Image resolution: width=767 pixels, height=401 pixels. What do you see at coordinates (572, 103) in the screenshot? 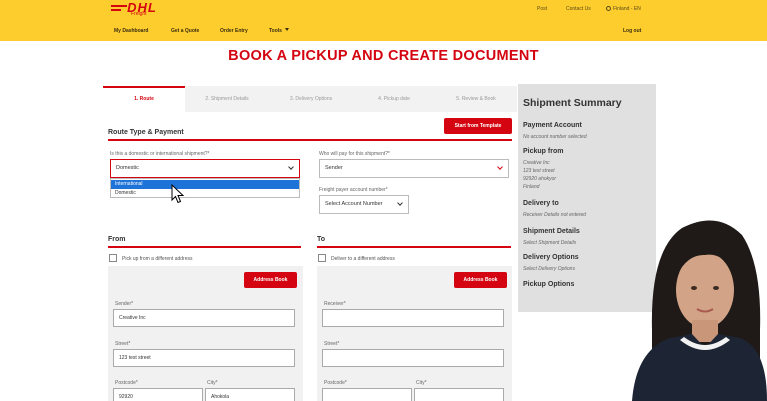
I see `summary-title: Shipment Summary` at bounding box center [572, 103].